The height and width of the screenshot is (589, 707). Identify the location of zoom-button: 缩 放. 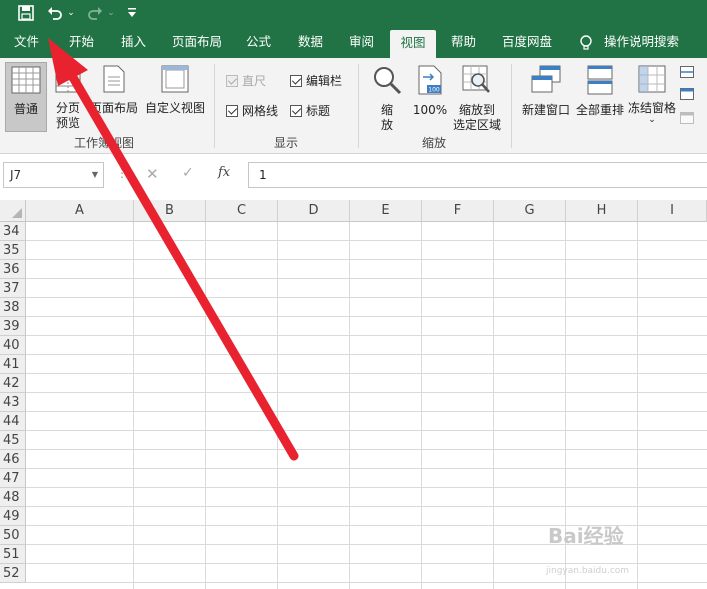
(387, 97).